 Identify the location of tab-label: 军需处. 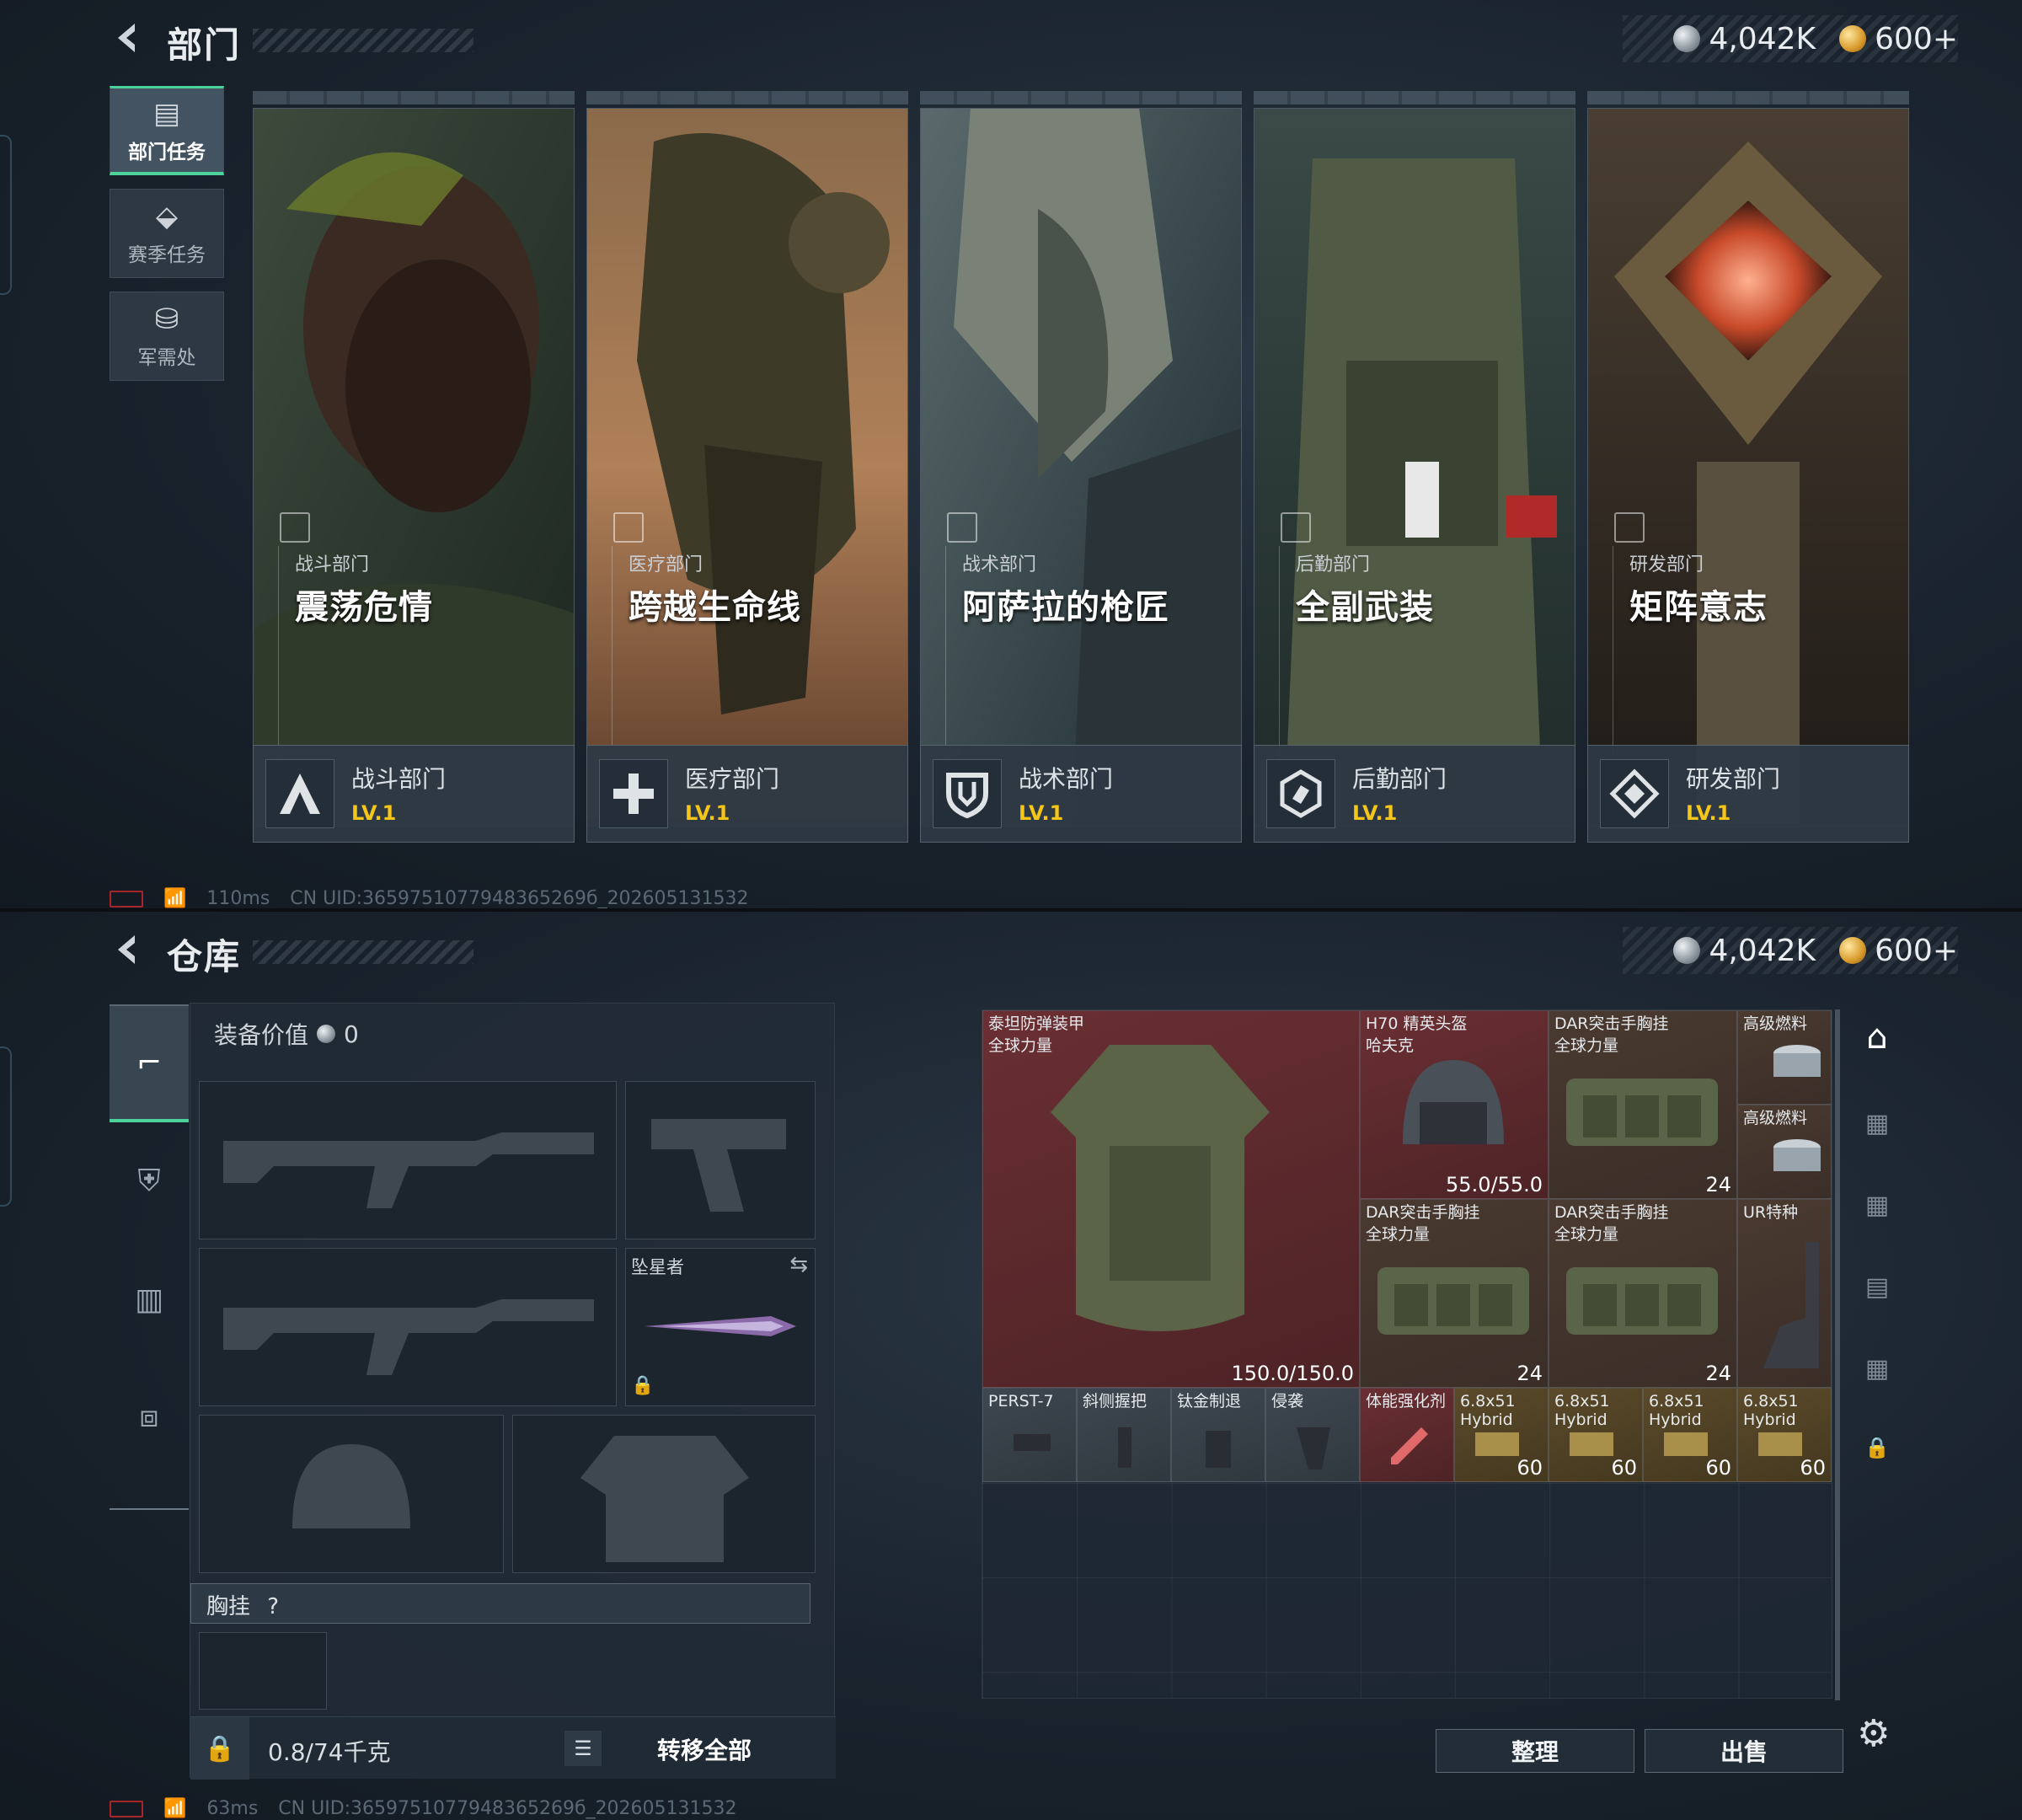
(166, 358).